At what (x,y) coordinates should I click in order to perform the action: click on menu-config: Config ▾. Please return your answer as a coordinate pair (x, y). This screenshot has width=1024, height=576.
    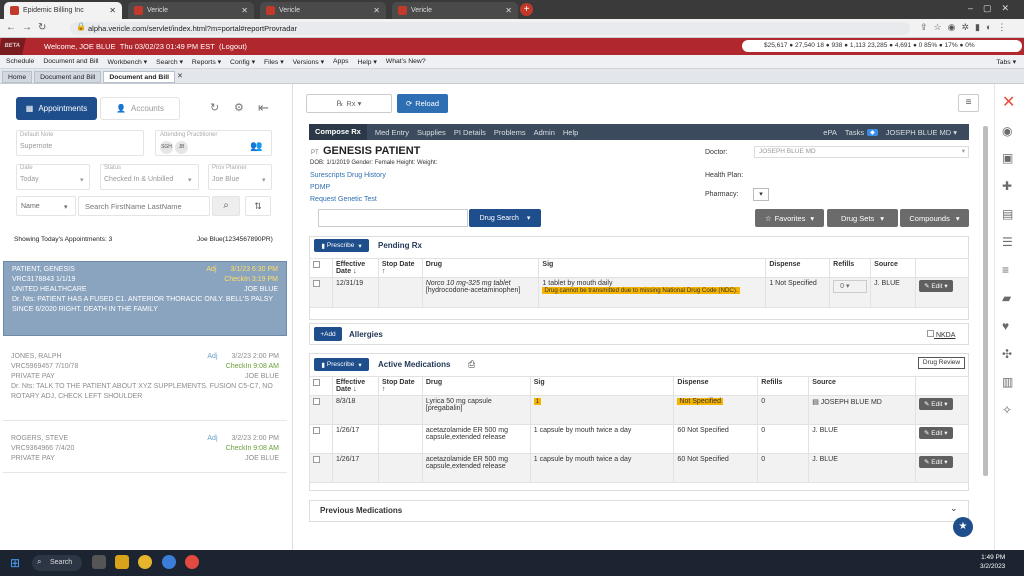
    Looking at the image, I should click on (242, 62).